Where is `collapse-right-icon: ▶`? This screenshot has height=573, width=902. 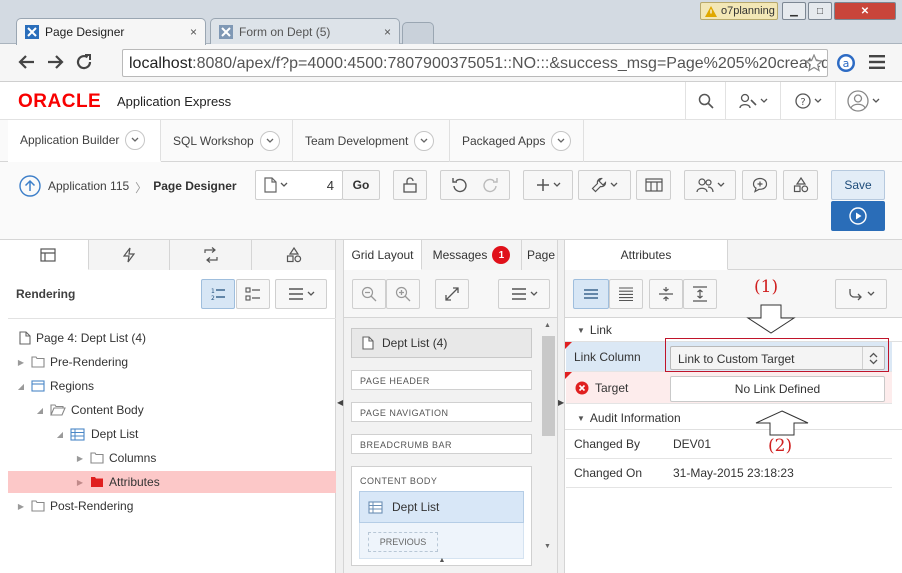
collapse-right-icon: ▶ is located at coordinates (561, 402).